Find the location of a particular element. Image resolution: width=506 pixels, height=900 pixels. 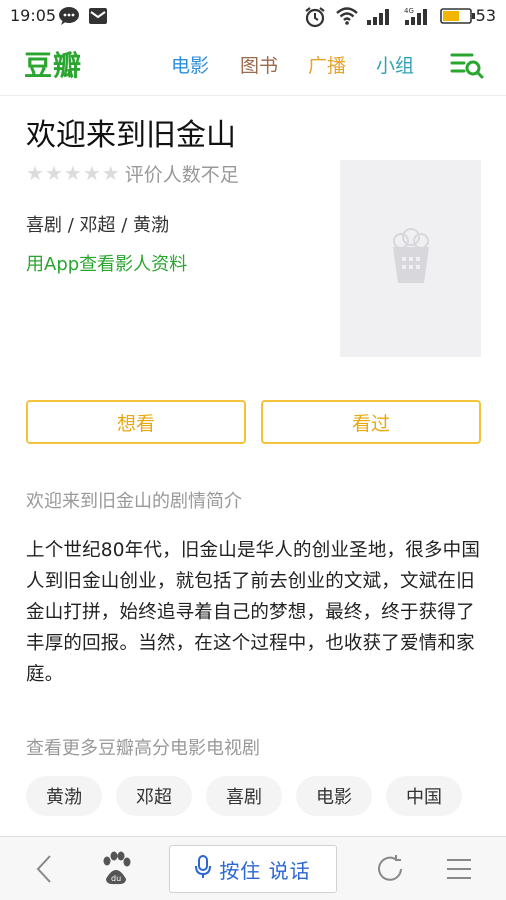

status-time: 19:05 is located at coordinates (33, 15).